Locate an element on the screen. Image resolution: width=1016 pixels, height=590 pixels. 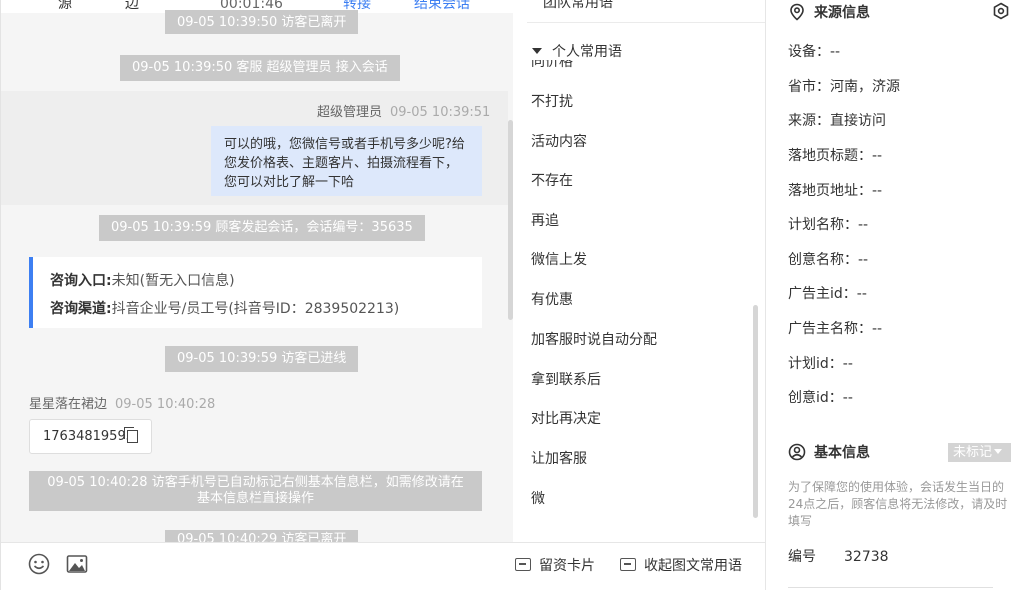
phrase-item: 同价格 is located at coordinates (552, 64).